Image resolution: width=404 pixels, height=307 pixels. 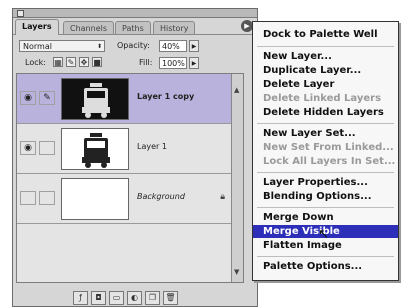 I want to click on lock-all-icon: ■, so click(x=97, y=62).